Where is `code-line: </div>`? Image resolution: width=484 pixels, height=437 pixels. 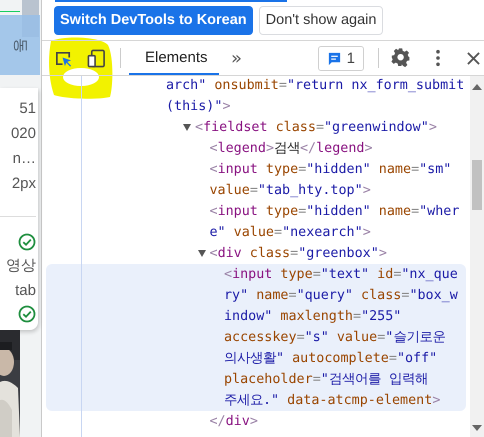 code-line: </div> is located at coordinates (234, 421).